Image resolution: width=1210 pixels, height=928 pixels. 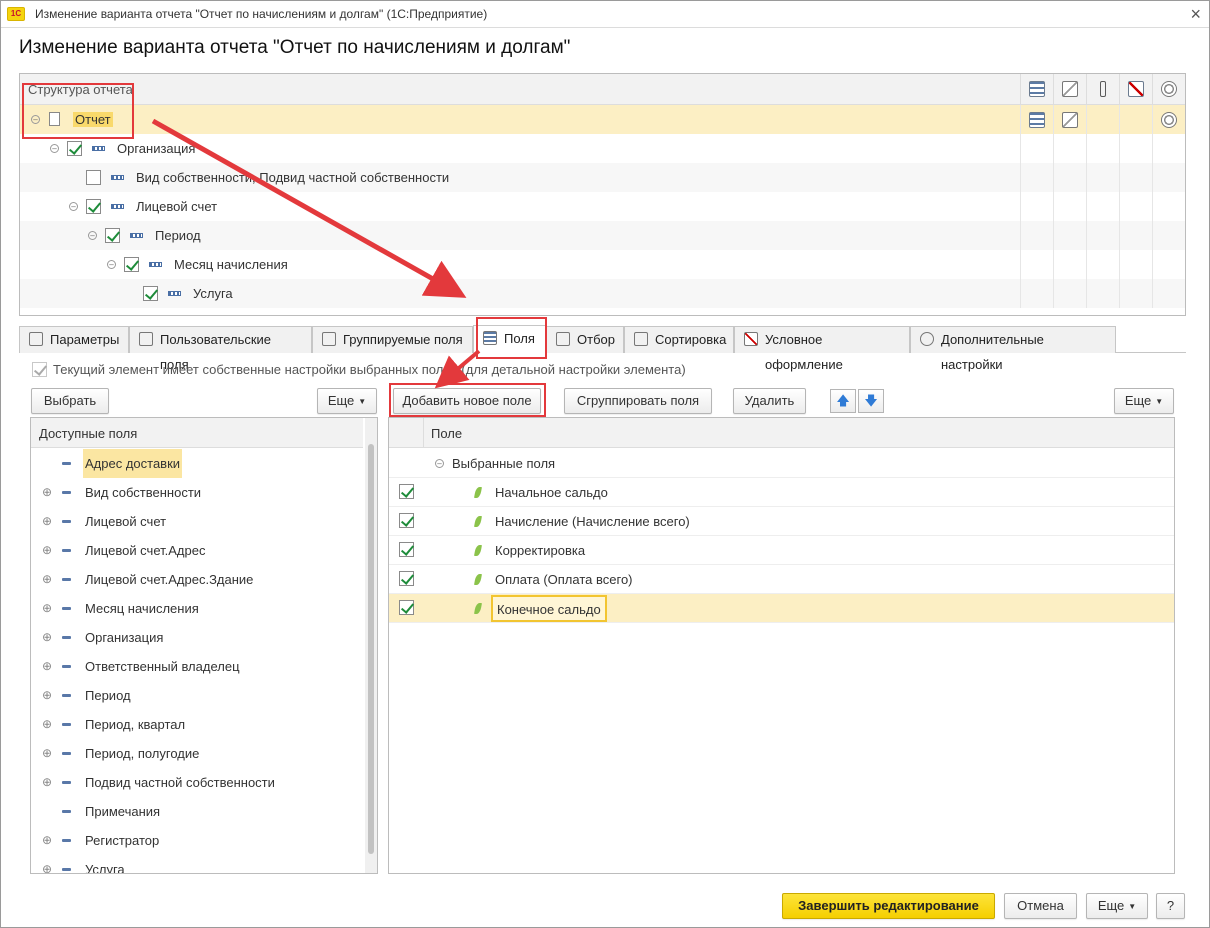 What do you see at coordinates (74, 339) in the screenshot?
I see `tab-parameters: Параметры` at bounding box center [74, 339].